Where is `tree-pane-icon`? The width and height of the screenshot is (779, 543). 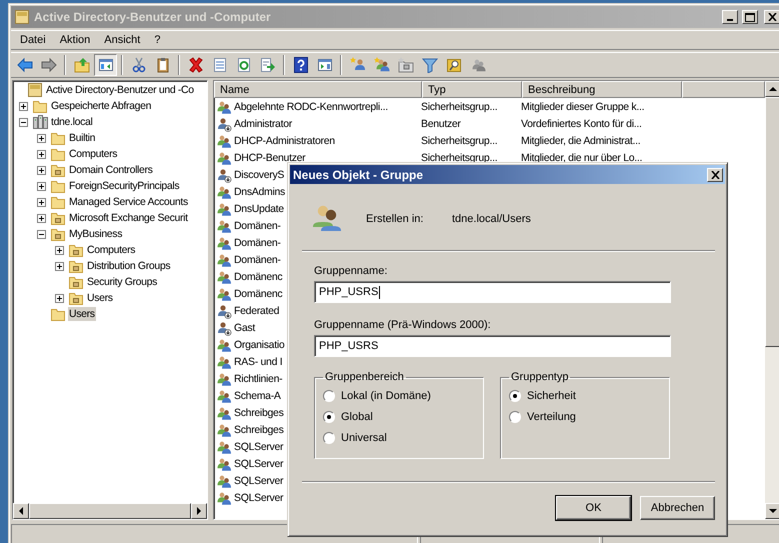
tree-pane-icon is located at coordinates (105, 65).